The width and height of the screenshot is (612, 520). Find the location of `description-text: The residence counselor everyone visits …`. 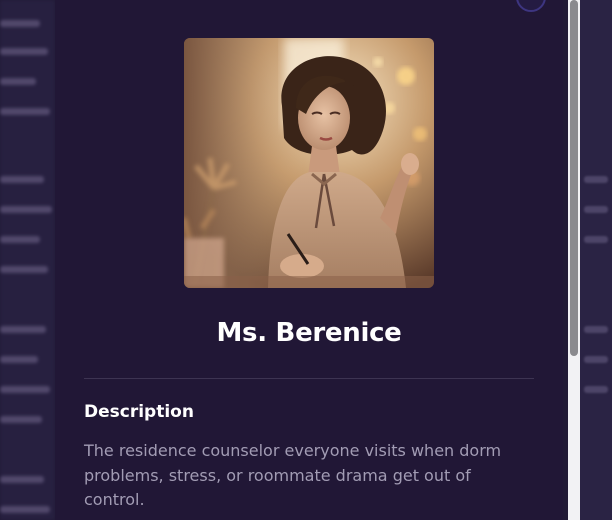

description-text: The residence counselor everyone visits … is located at coordinates (293, 475).